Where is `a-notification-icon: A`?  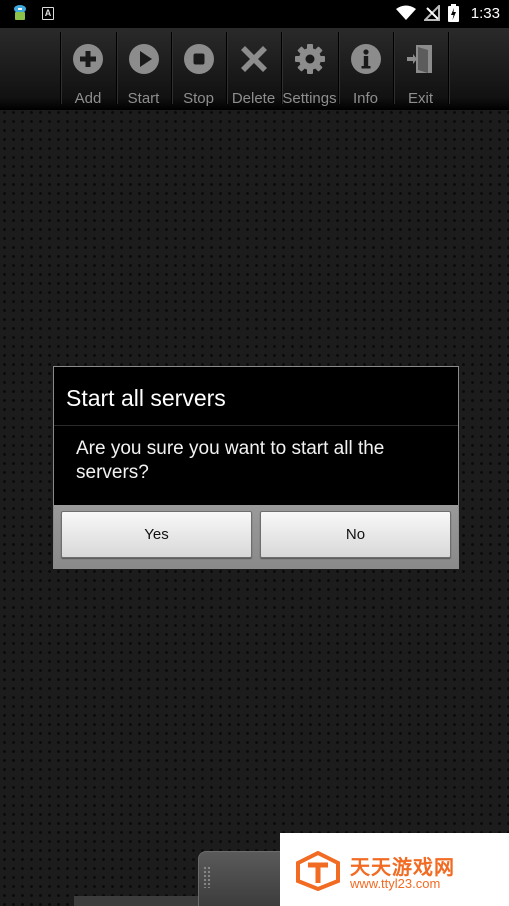
a-notification-icon: A is located at coordinates (48, 13).